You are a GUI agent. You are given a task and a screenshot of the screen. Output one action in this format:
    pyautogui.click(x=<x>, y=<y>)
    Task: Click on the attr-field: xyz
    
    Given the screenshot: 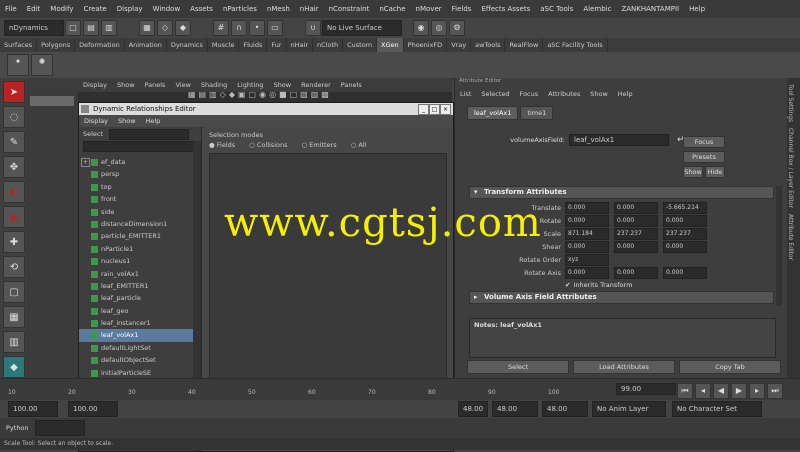 What is the action you would take?
    pyautogui.click(x=587, y=259)
    